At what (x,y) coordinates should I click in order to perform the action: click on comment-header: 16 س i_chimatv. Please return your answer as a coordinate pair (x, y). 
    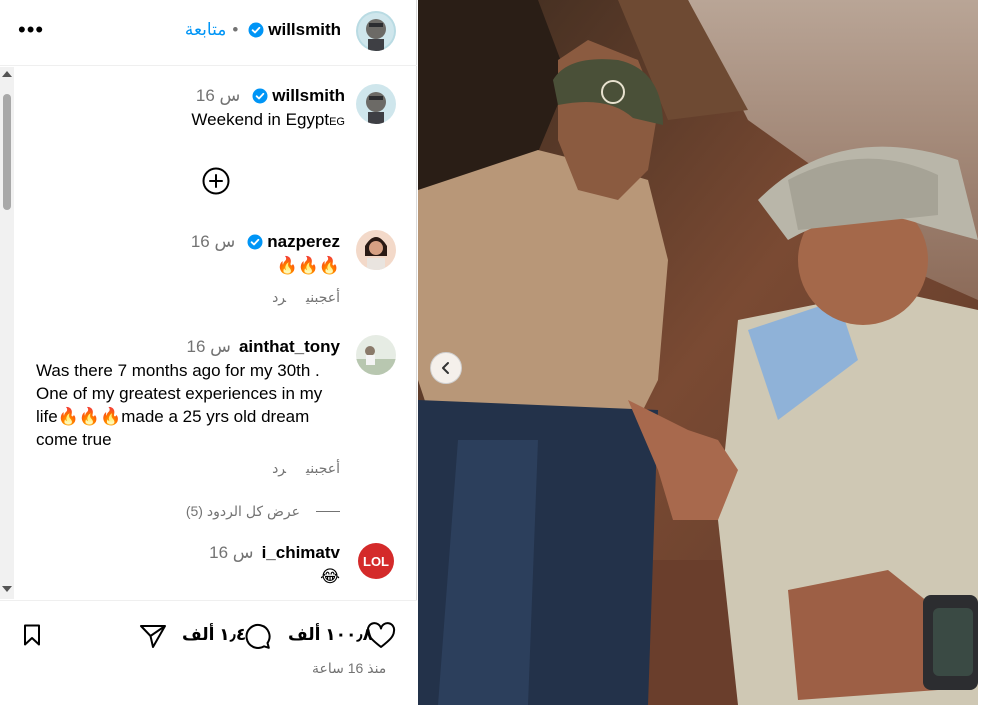
    Looking at the image, I should click on (274, 553).